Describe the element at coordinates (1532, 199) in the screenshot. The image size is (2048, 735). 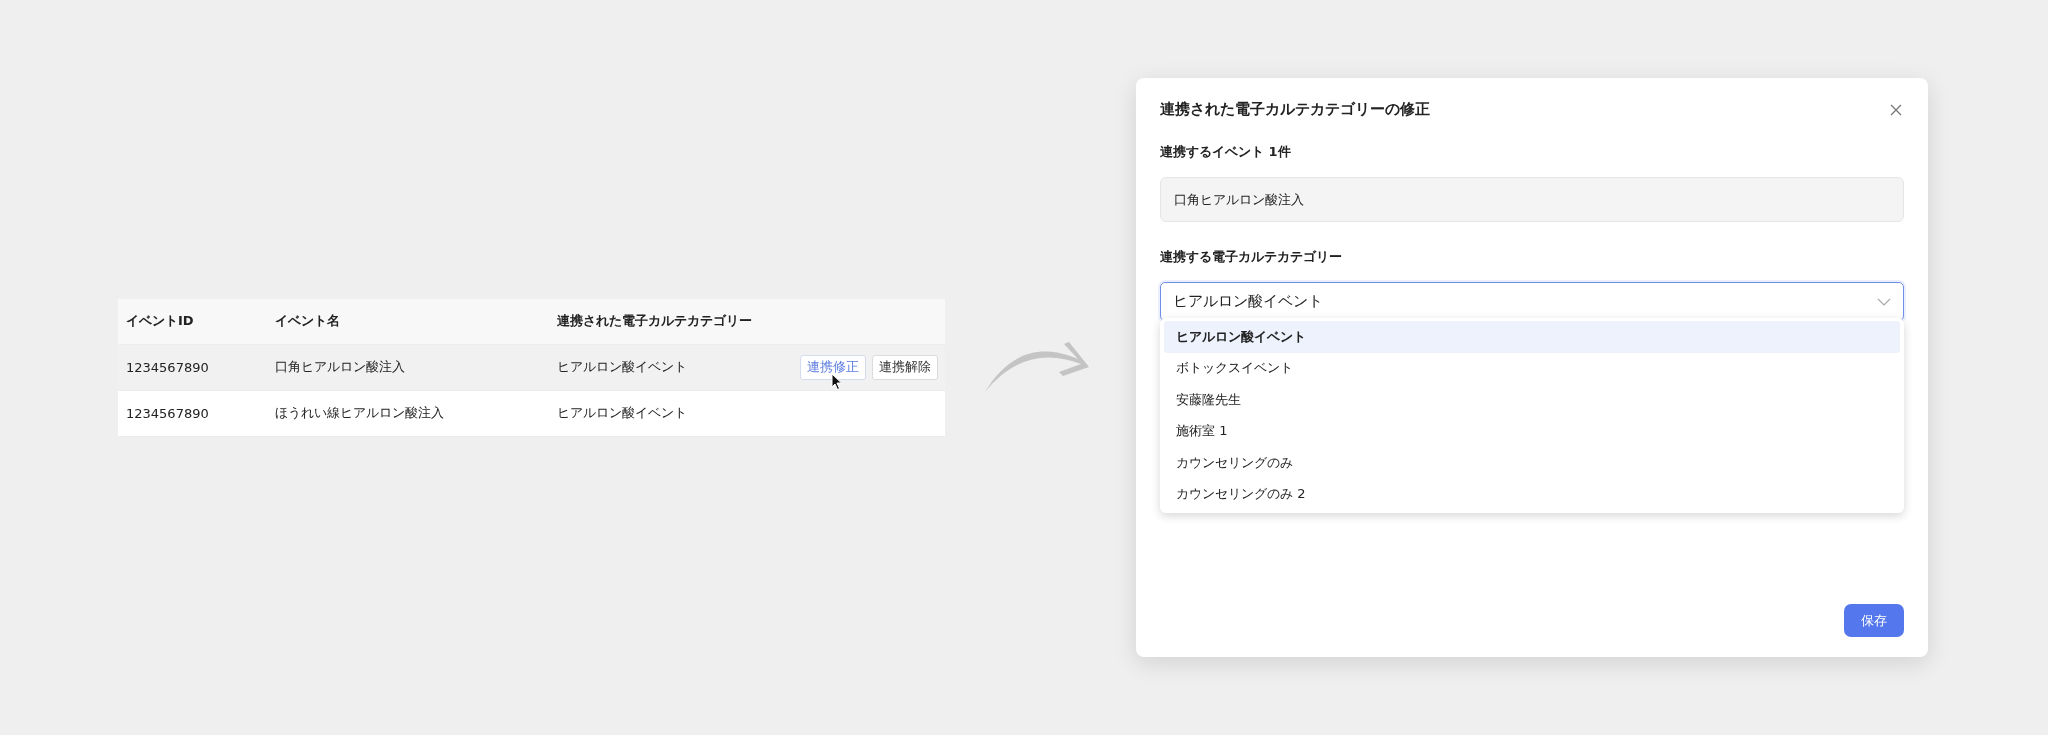
I see `event-field: 口角ヒアルロン酸注入` at that location.